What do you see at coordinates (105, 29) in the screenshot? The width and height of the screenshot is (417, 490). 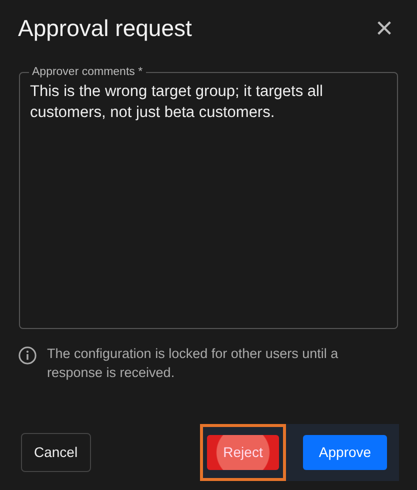 I see `dialog-title: Approval request` at bounding box center [105, 29].